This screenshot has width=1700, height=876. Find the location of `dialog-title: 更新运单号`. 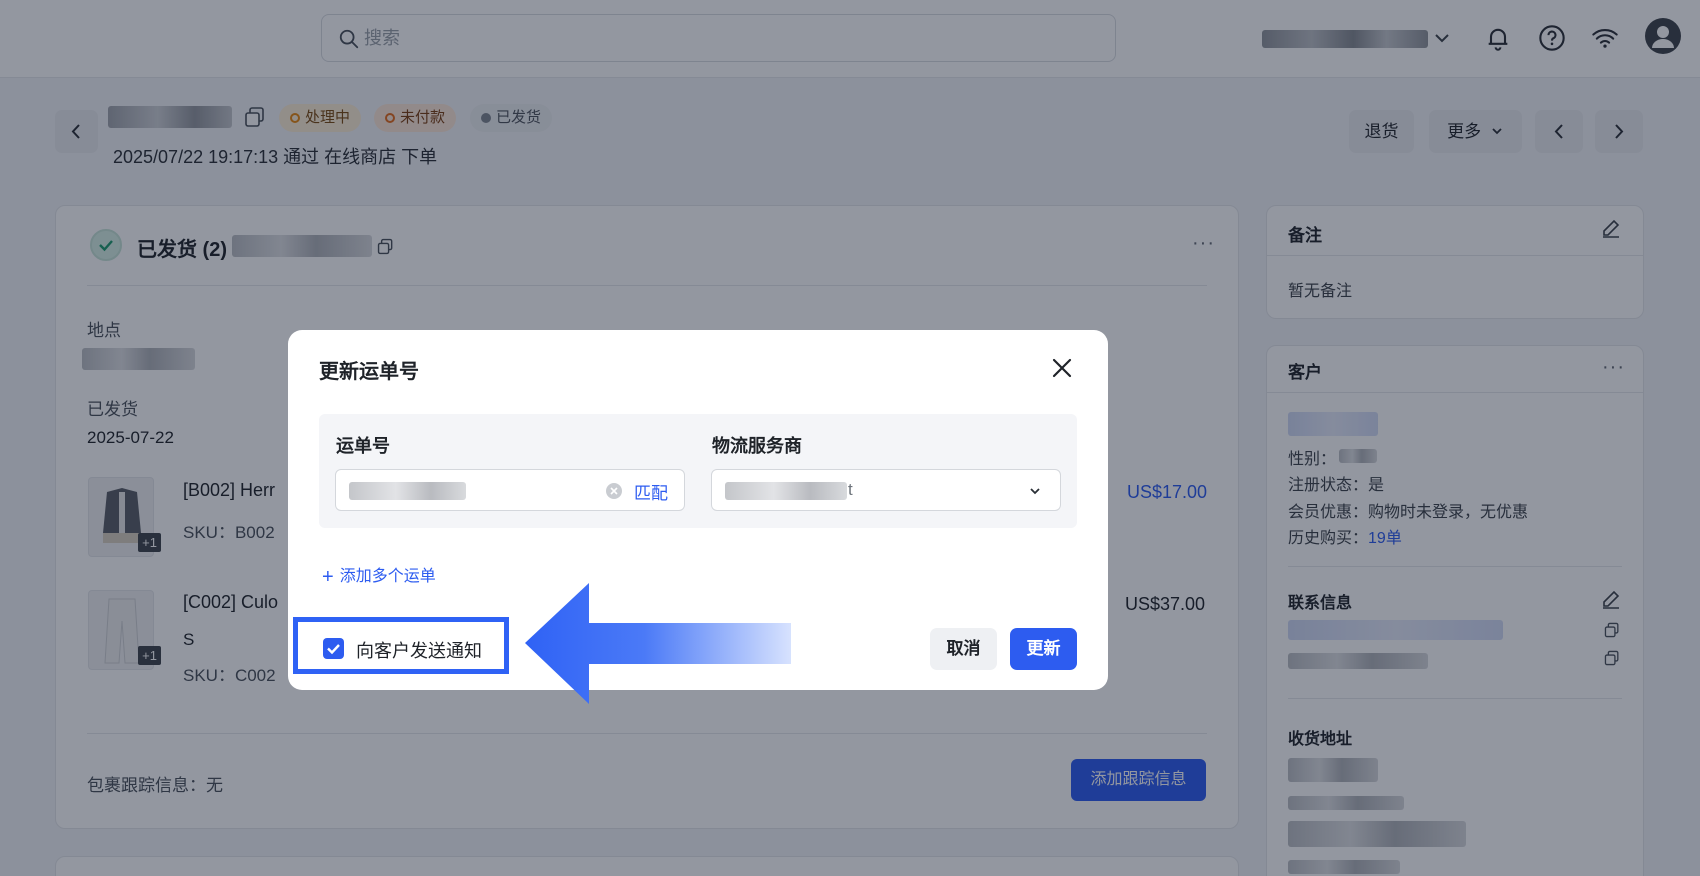

dialog-title: 更新运单号 is located at coordinates (369, 372).